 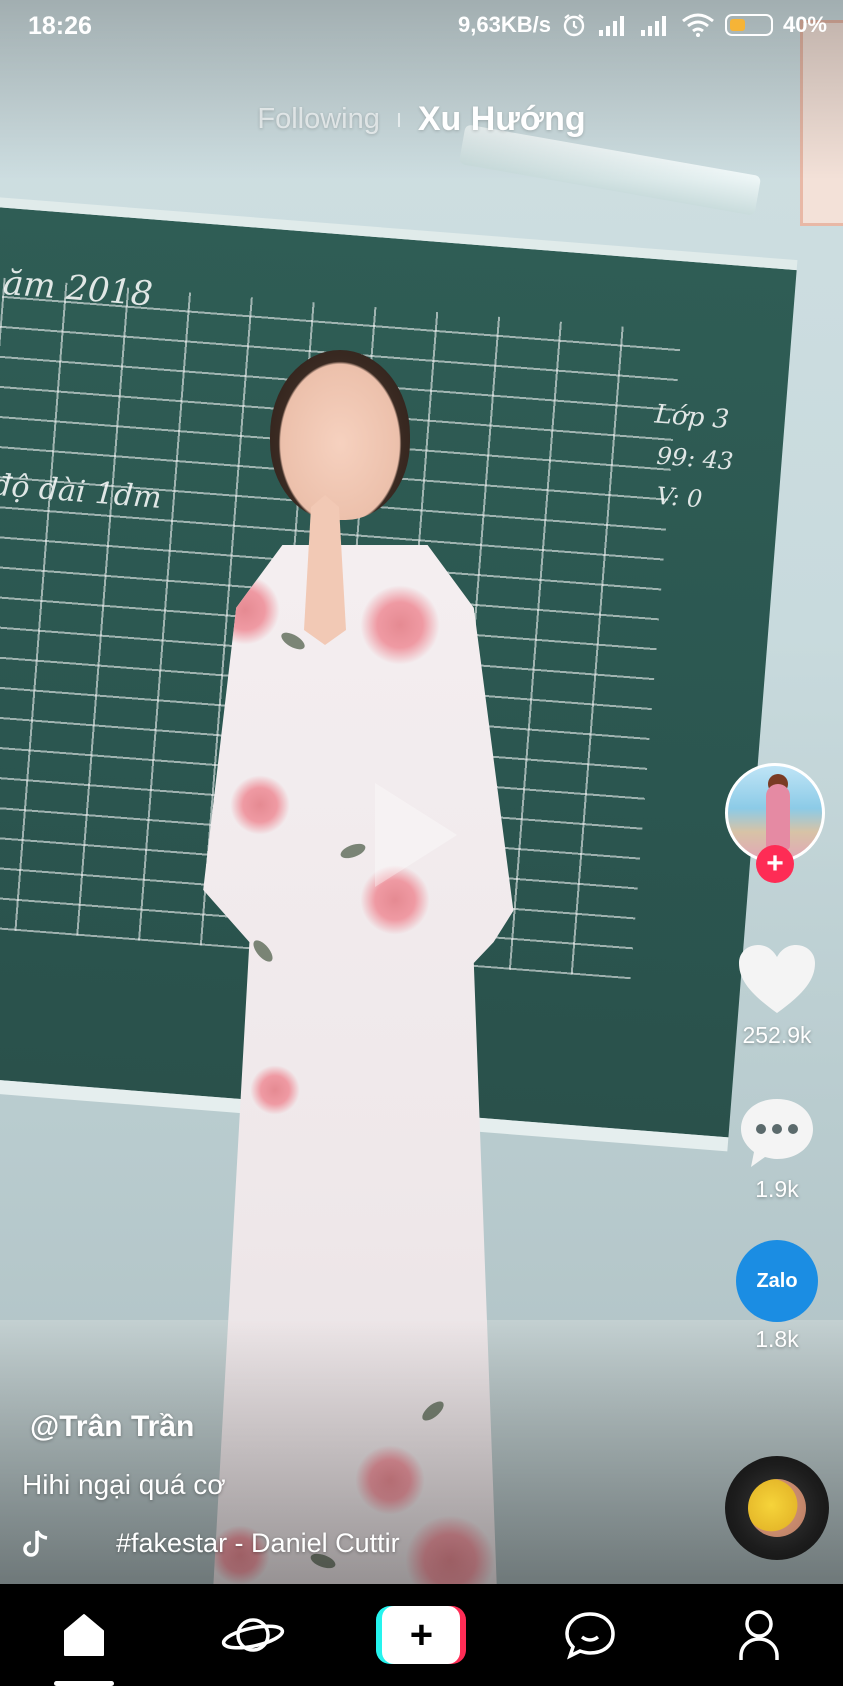 What do you see at coordinates (84, 1683) in the screenshot?
I see `active-tab-indicator` at bounding box center [84, 1683].